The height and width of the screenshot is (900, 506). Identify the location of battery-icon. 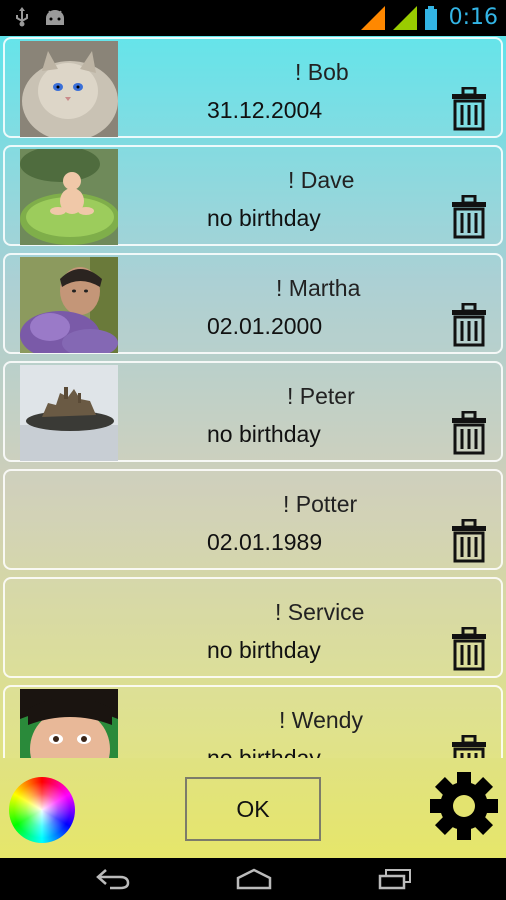
(430, 17).